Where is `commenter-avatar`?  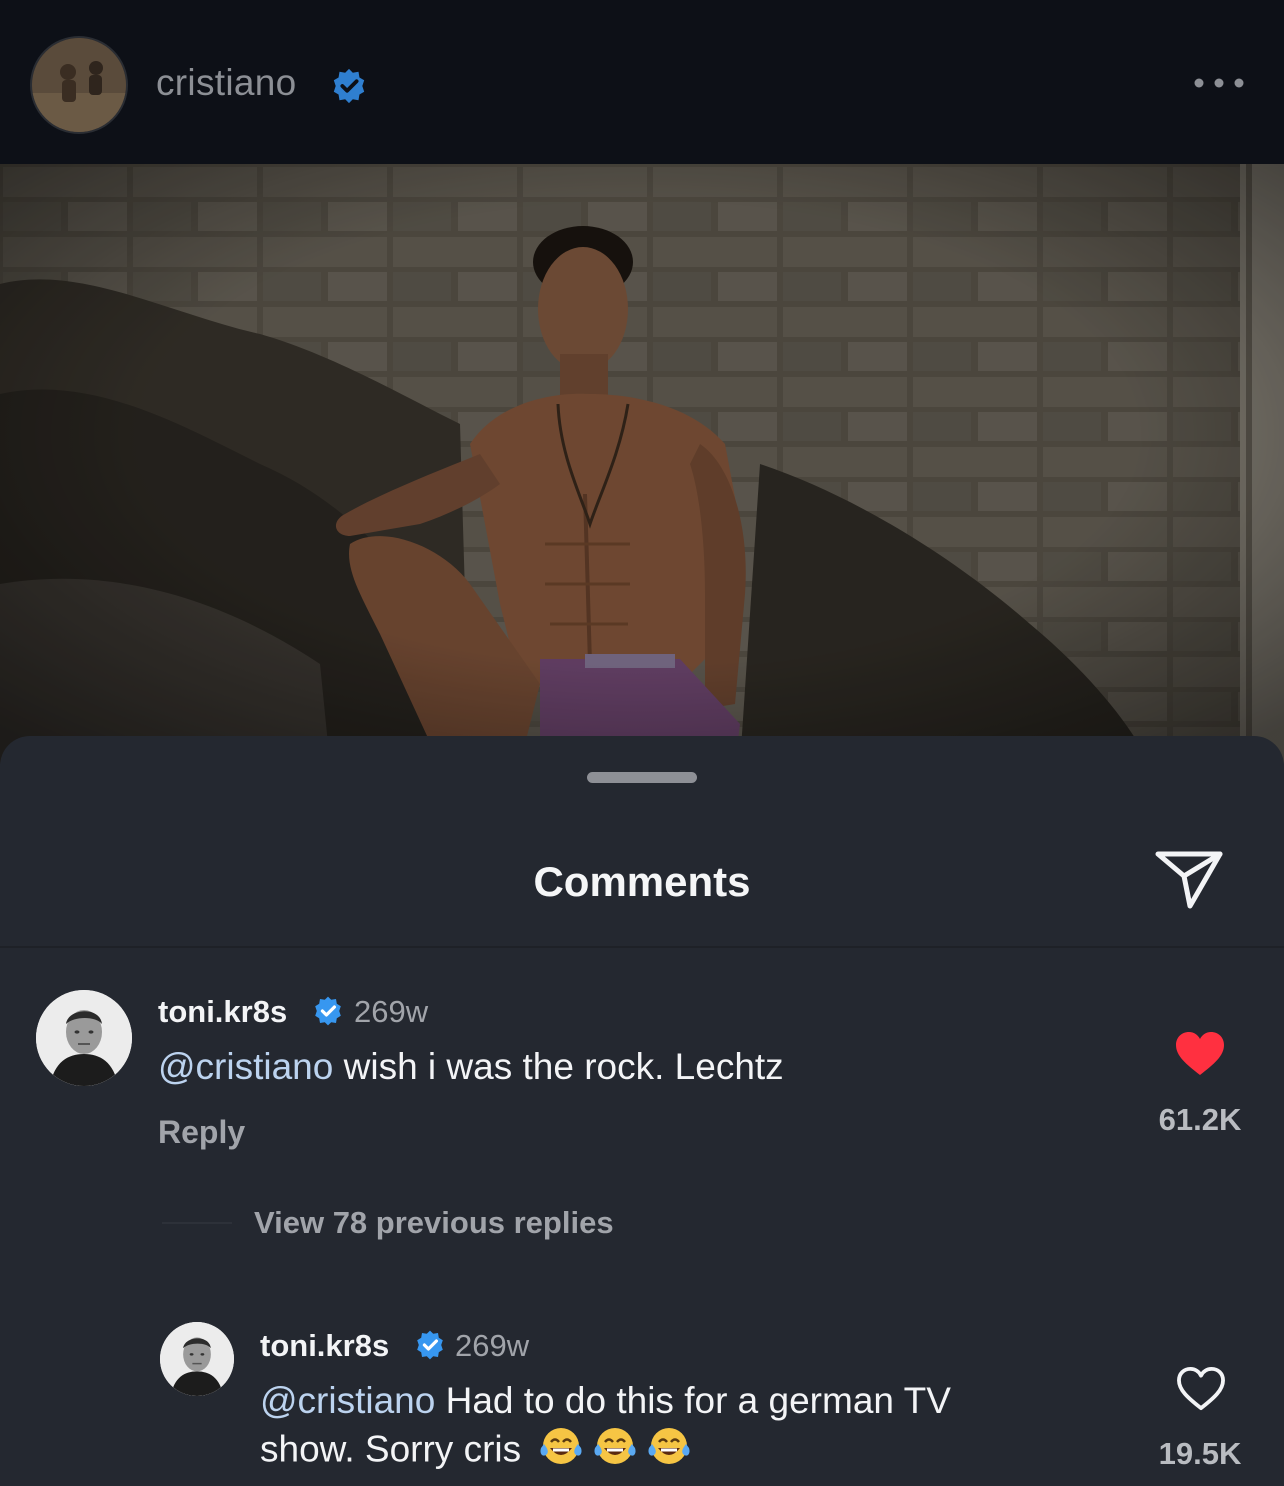 commenter-avatar is located at coordinates (84, 1038).